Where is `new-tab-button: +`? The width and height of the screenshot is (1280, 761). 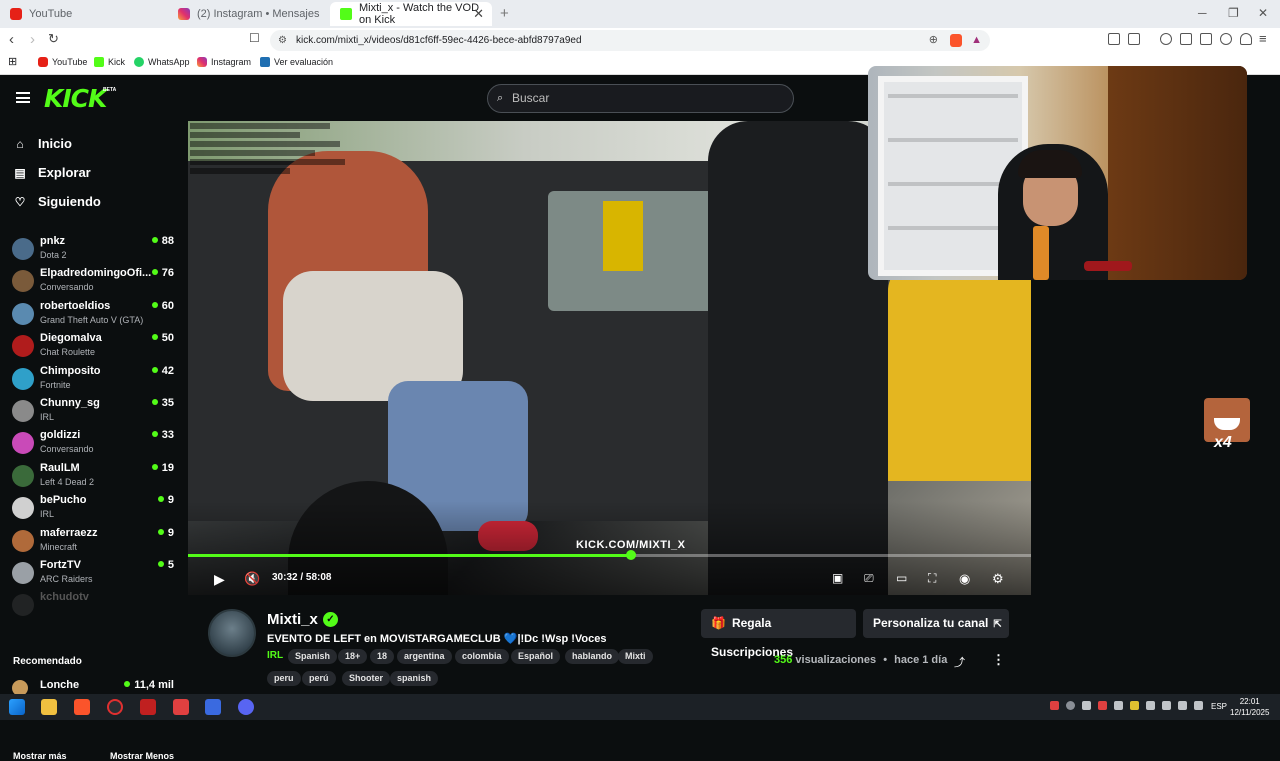 new-tab-button: + is located at coordinates (504, 13).